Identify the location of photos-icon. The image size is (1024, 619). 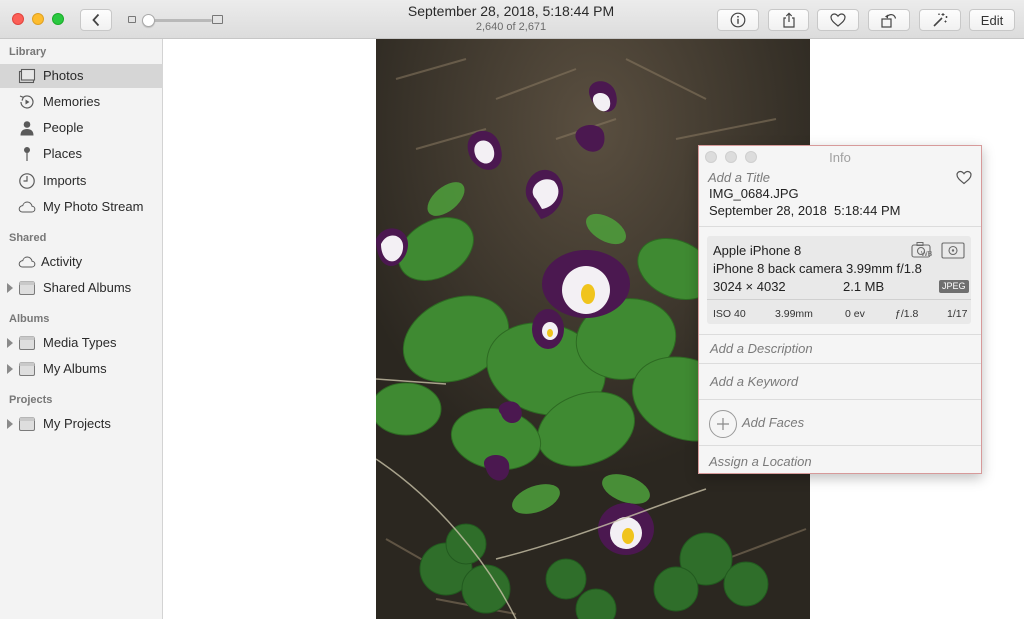
(27, 76).